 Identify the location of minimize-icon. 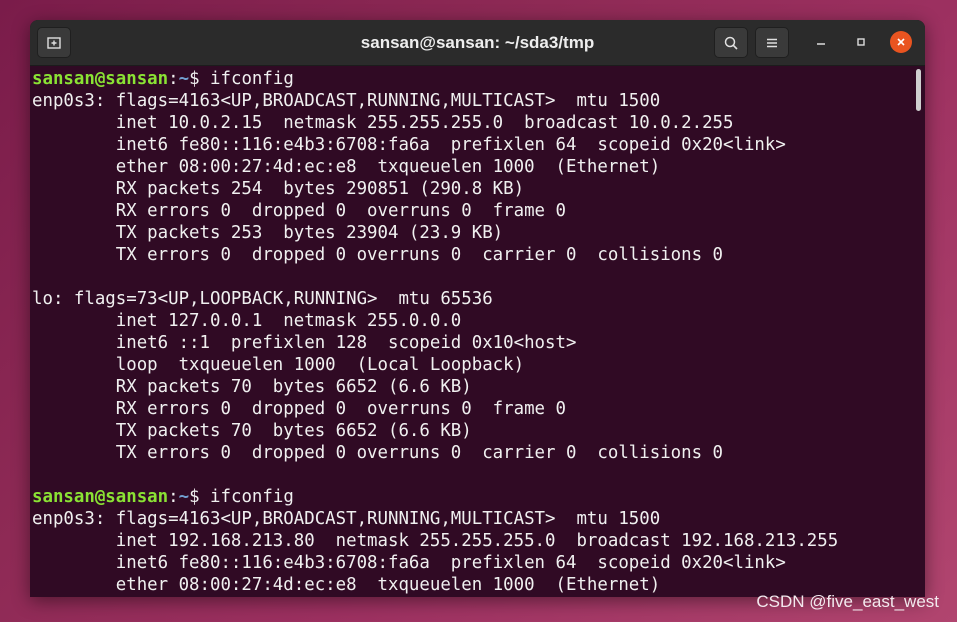
(821, 44).